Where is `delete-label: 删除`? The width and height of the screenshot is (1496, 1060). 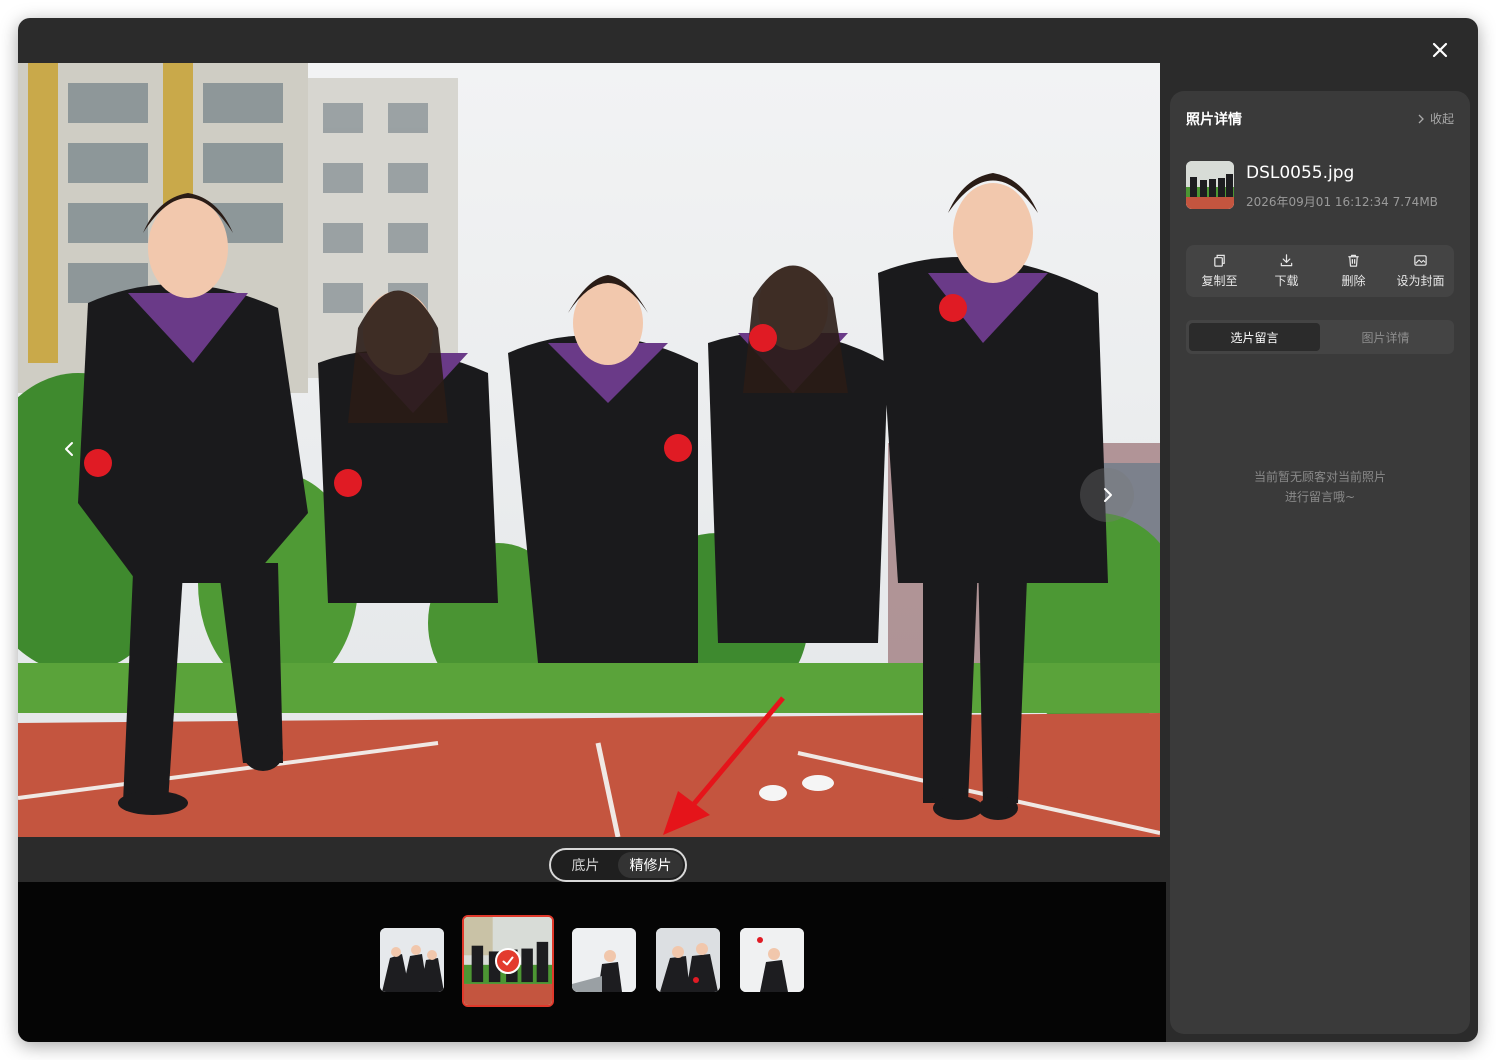
delete-label: 删除 is located at coordinates (1353, 281).